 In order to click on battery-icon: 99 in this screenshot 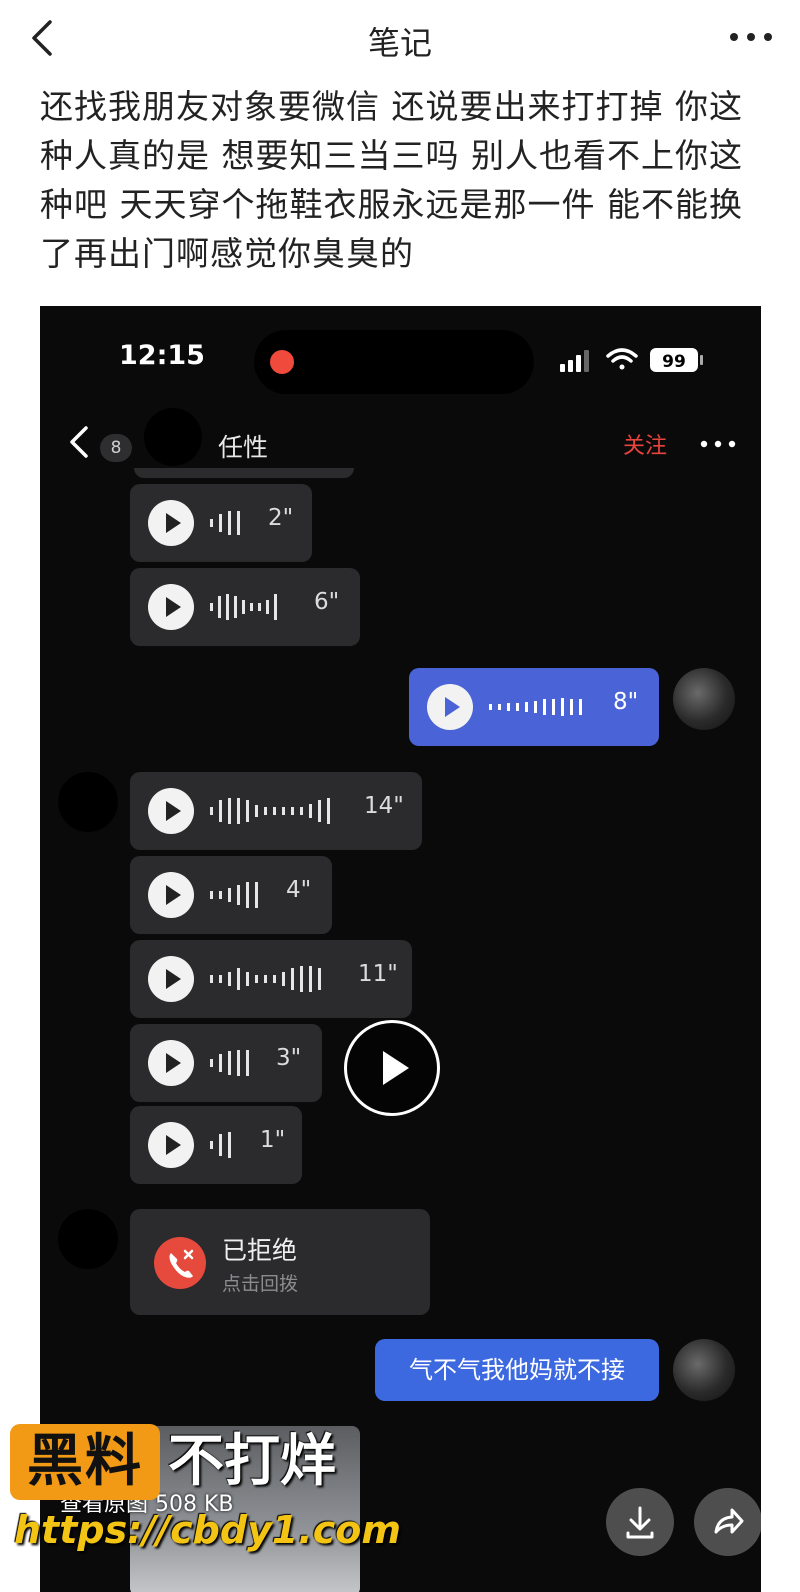, I will do `click(676, 360)`.